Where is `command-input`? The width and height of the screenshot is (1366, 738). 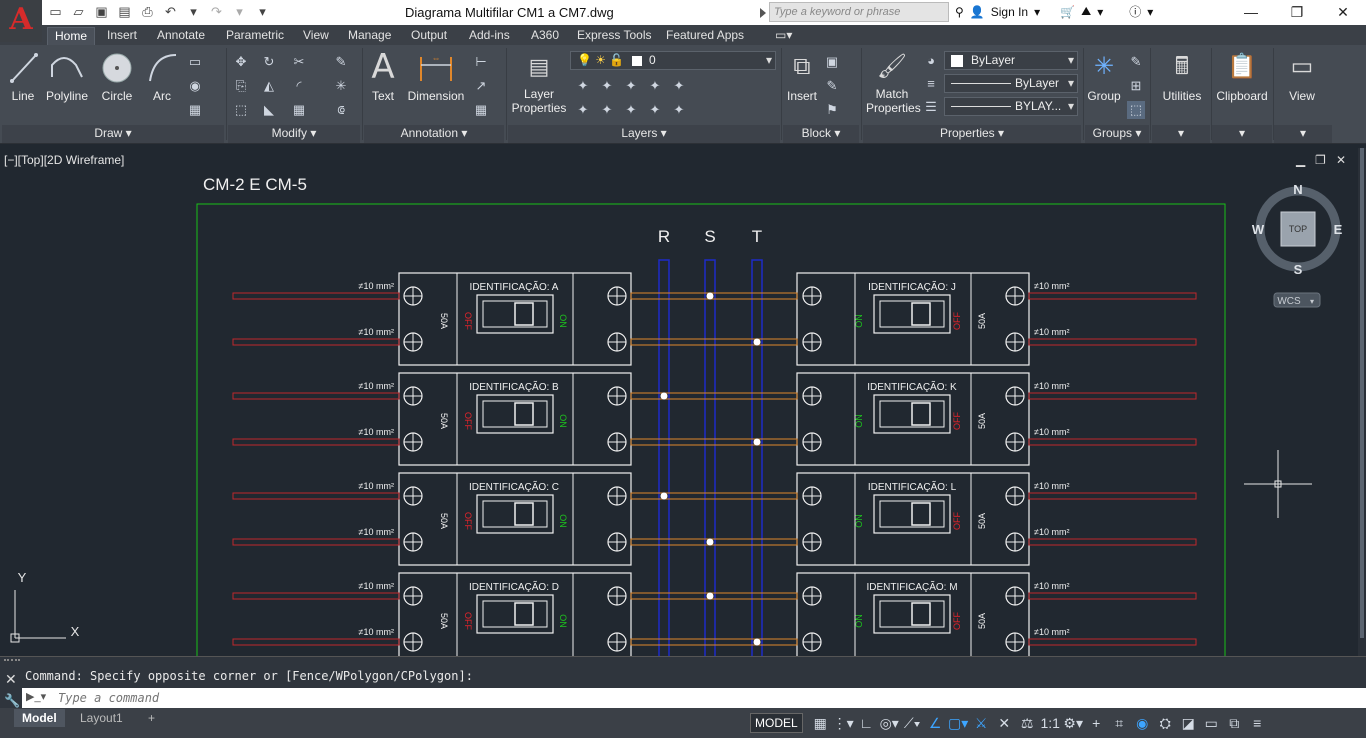 command-input is located at coordinates (698, 698).